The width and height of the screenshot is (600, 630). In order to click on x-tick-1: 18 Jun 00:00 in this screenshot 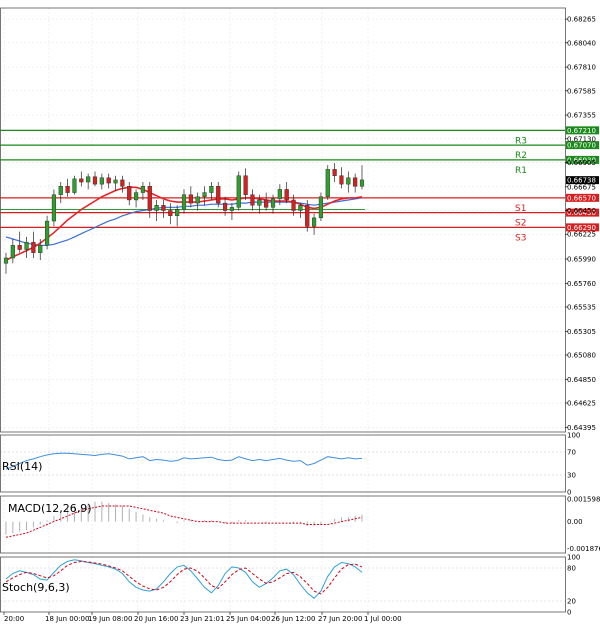, I will do `click(67, 619)`.